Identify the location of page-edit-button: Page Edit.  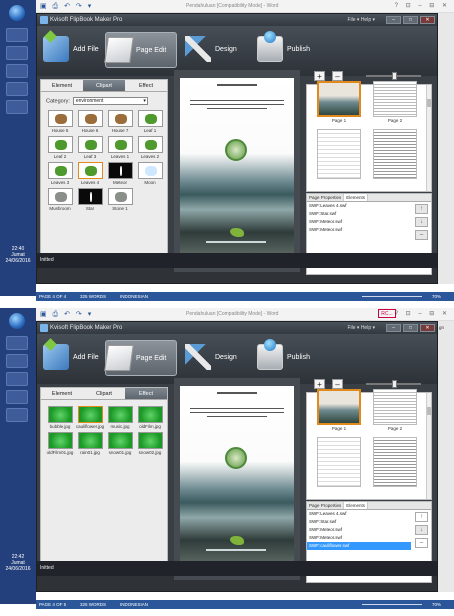
(141, 50).